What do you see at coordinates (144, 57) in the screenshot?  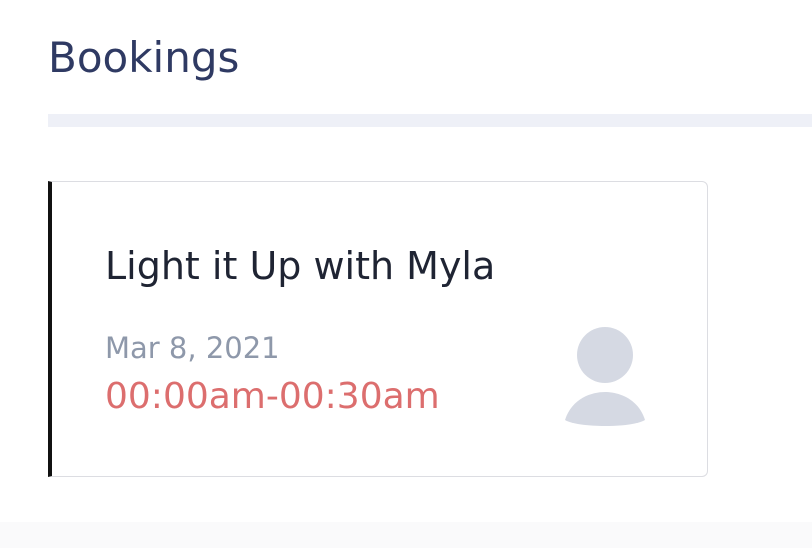 I see `page-title: Bookings` at bounding box center [144, 57].